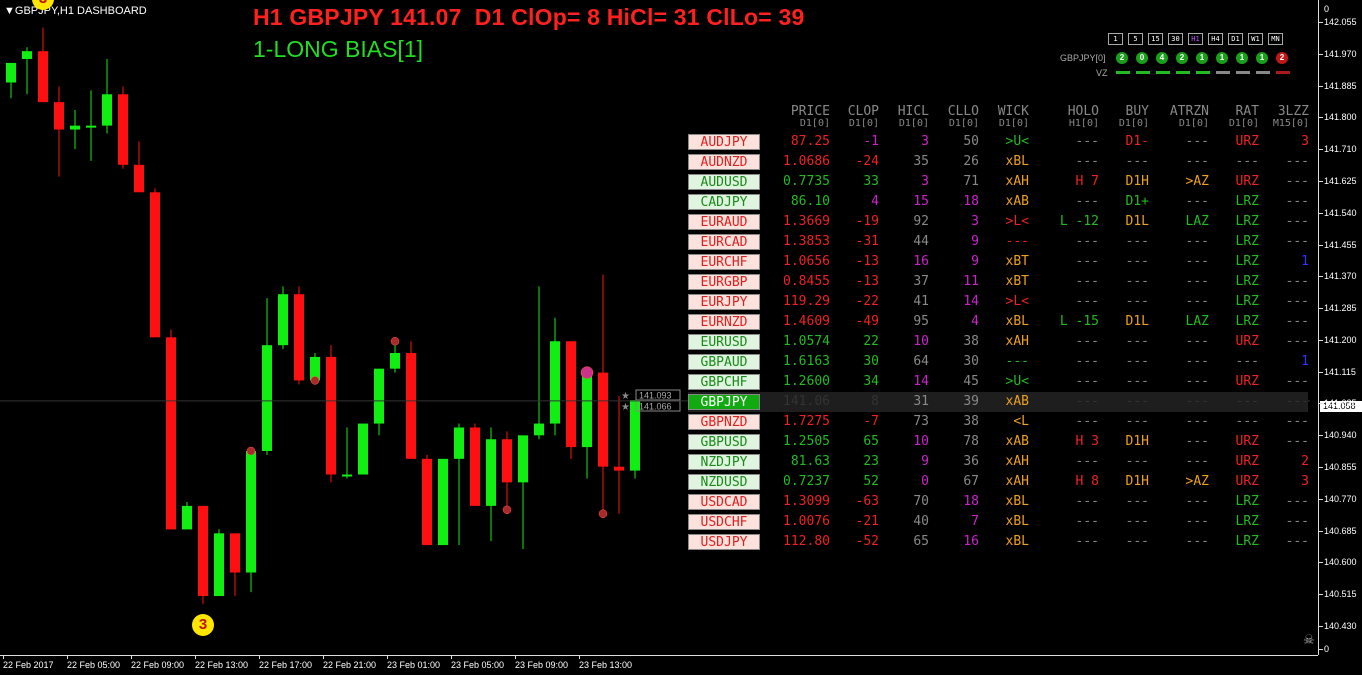 This screenshot has width=1362, height=675. What do you see at coordinates (724, 382) in the screenshot?
I see `symbol-button-gbpchf: GBPCHF` at bounding box center [724, 382].